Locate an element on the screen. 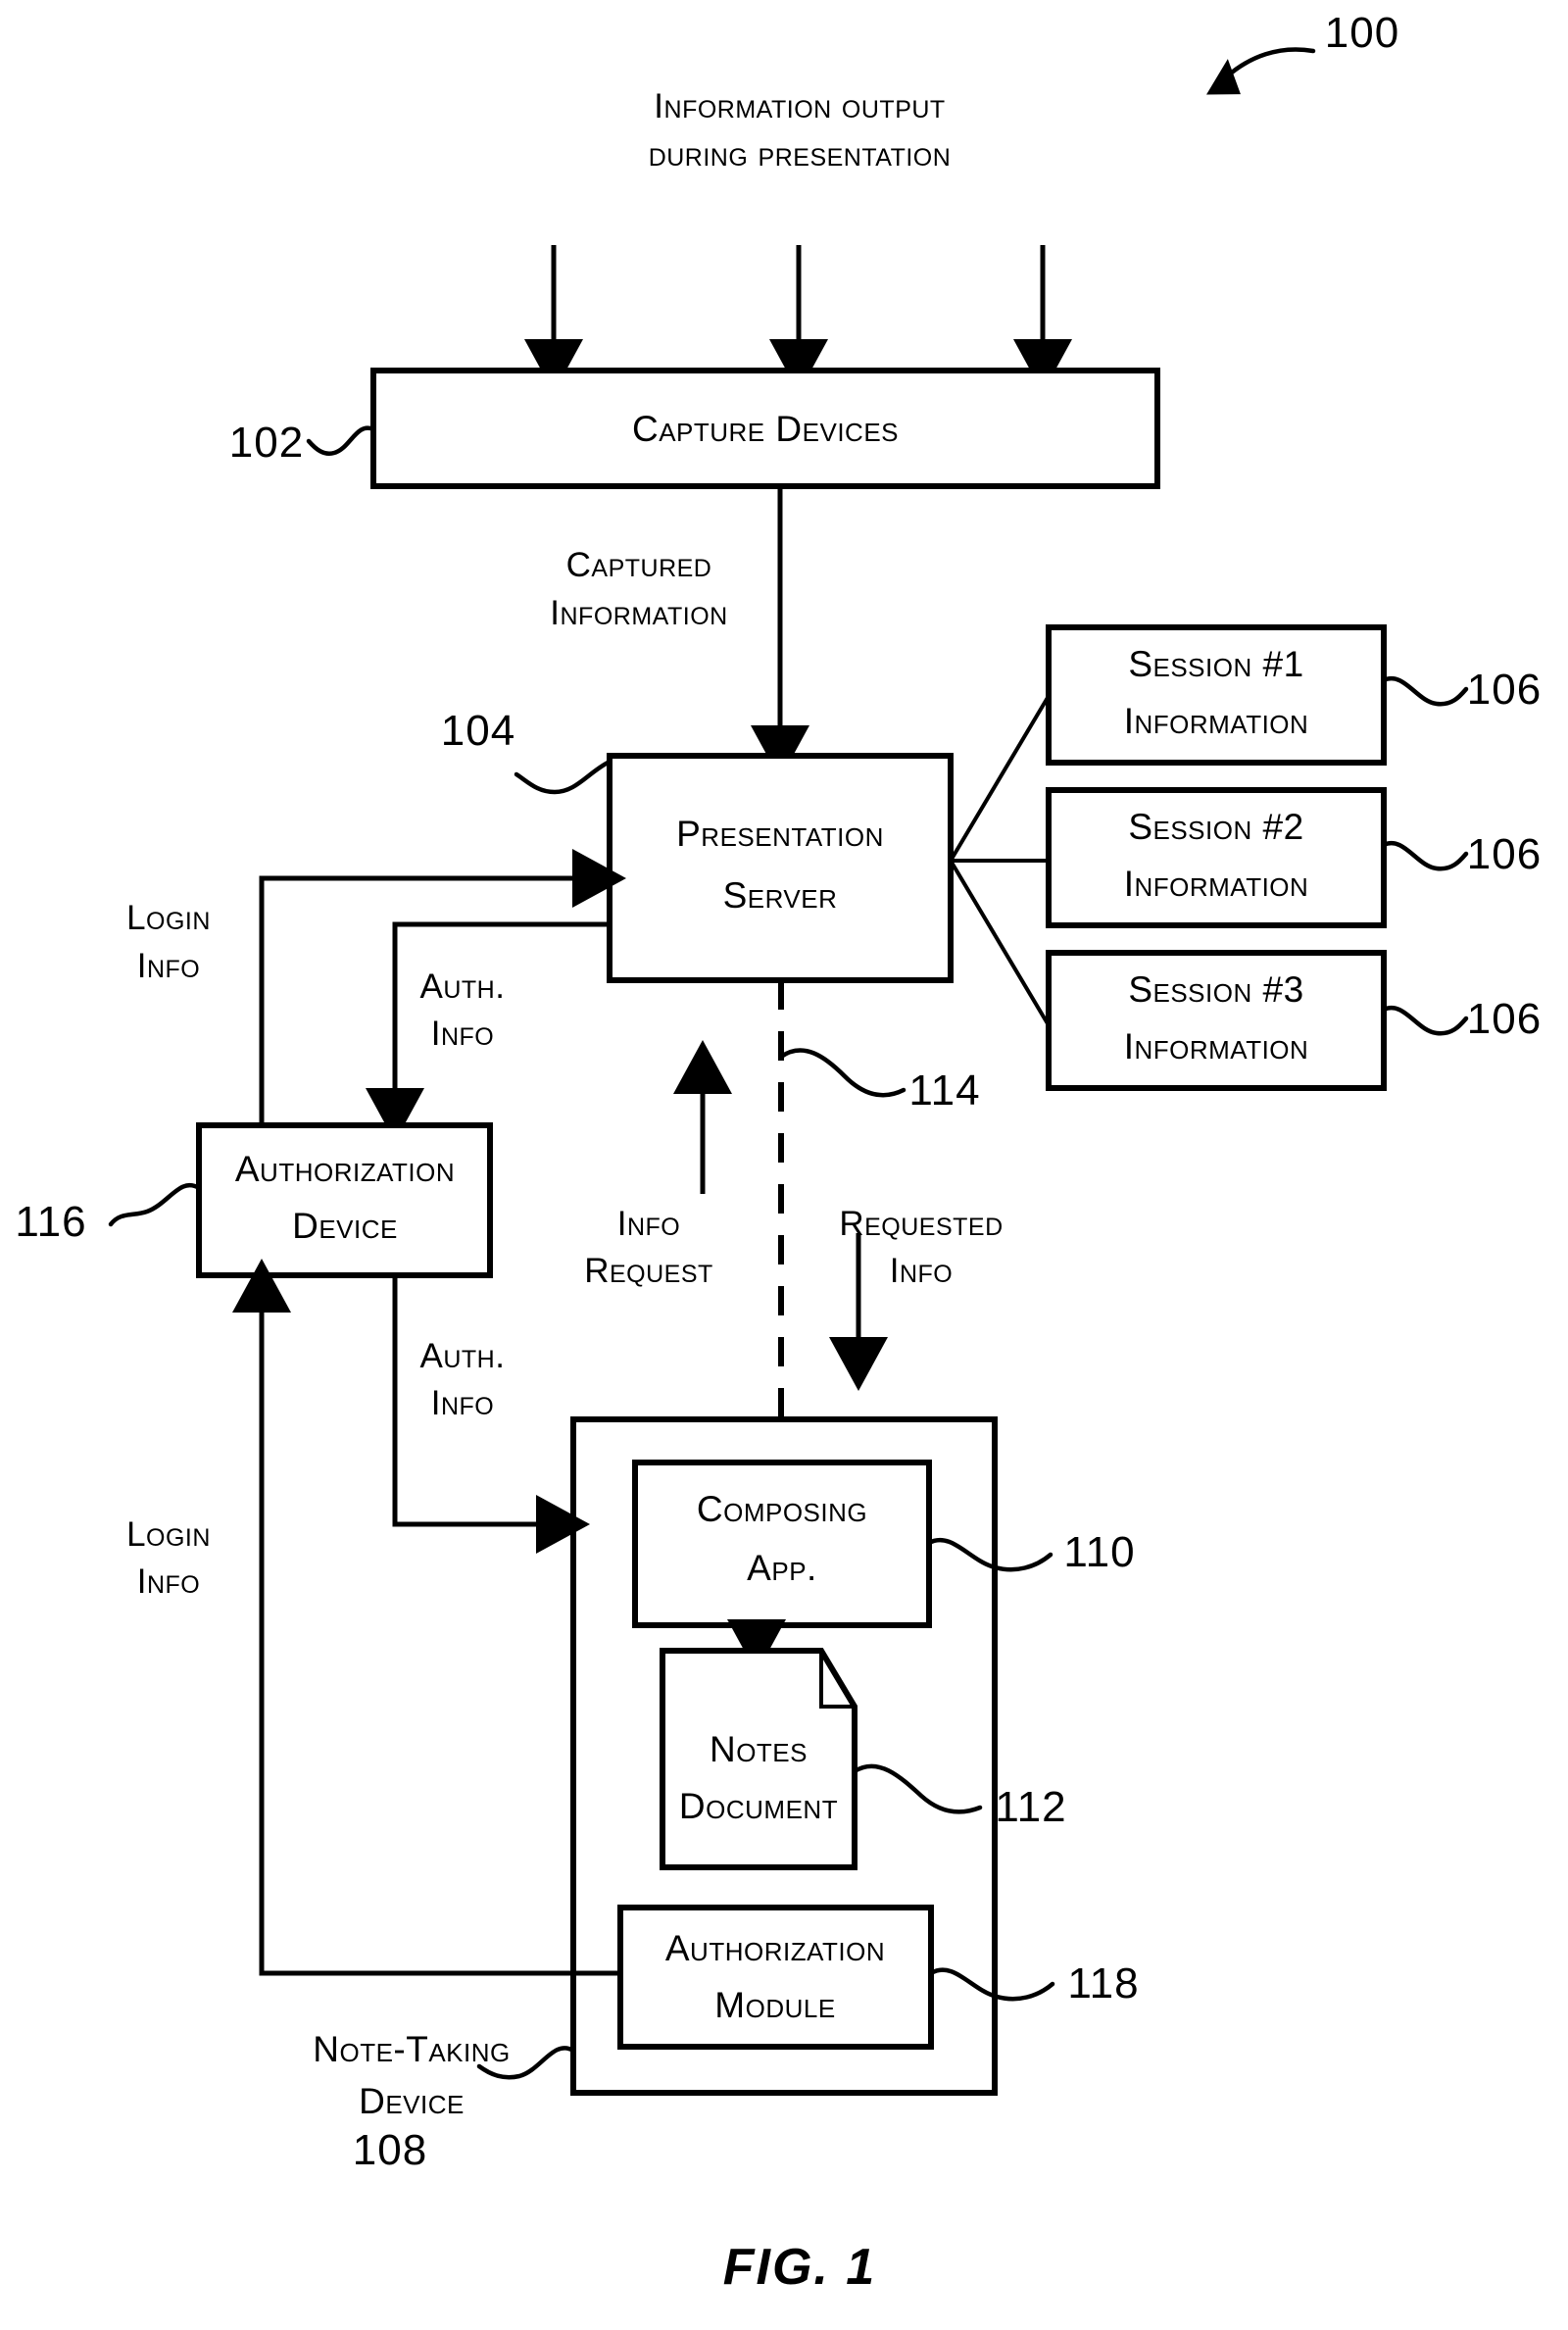 Image resolution: width=1568 pixels, height=2330 pixels. session-3-label-line2: Information is located at coordinates (1216, 1046).